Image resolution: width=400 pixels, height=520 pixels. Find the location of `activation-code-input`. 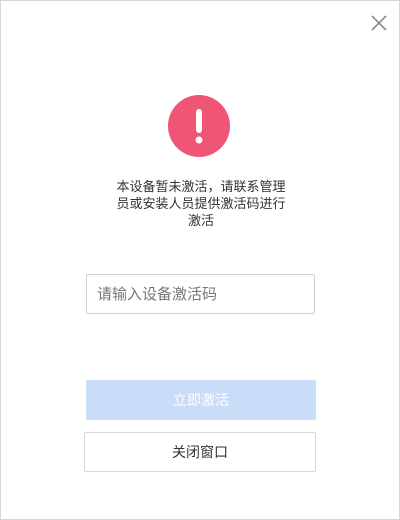

activation-code-input is located at coordinates (200, 294).